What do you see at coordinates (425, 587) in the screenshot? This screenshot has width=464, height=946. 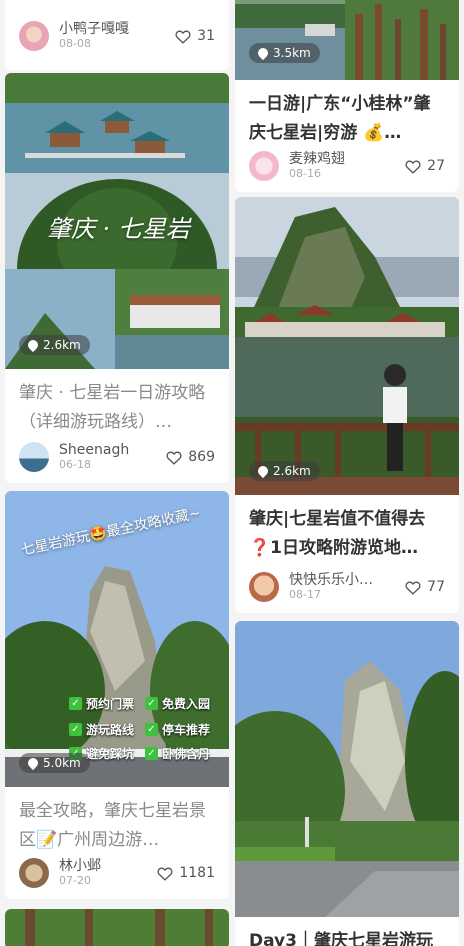 I see `like-button: 77` at bounding box center [425, 587].